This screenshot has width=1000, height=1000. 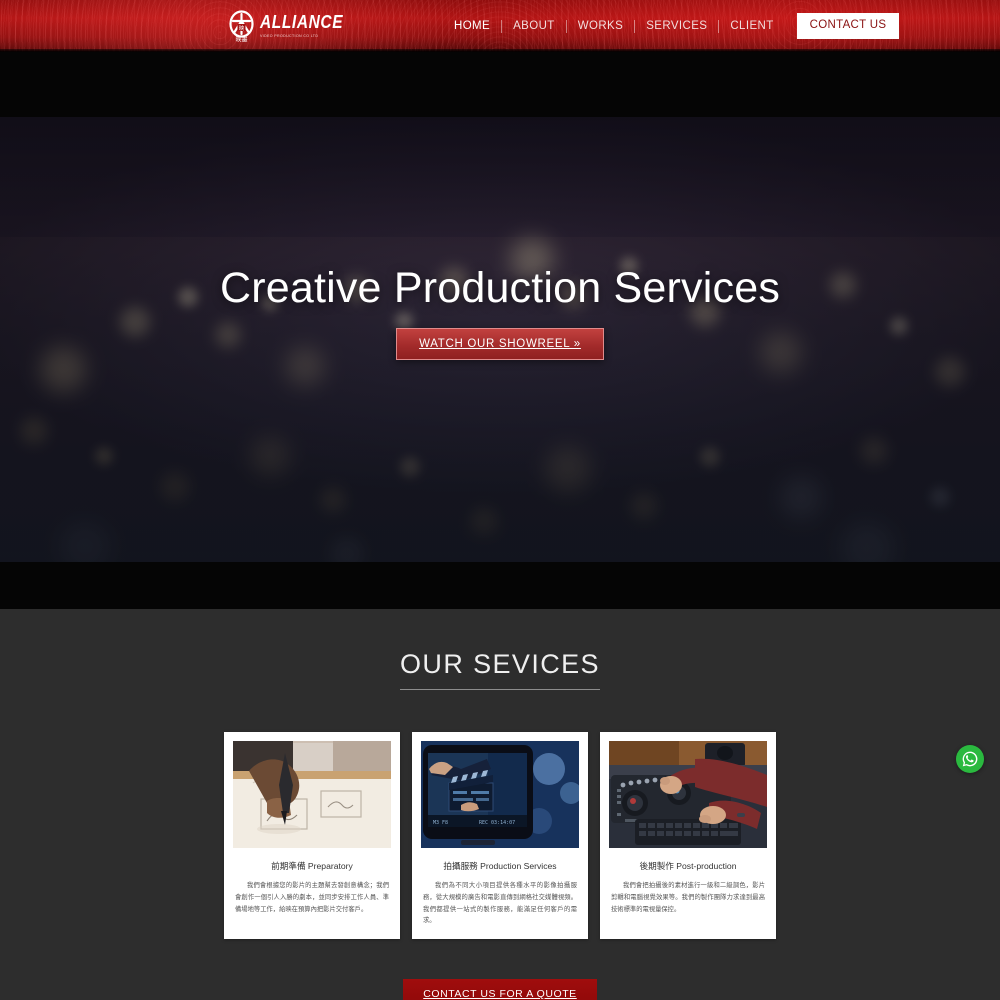 What do you see at coordinates (241, 39) in the screenshot?
I see `svg-text: 映畫` at bounding box center [241, 39].